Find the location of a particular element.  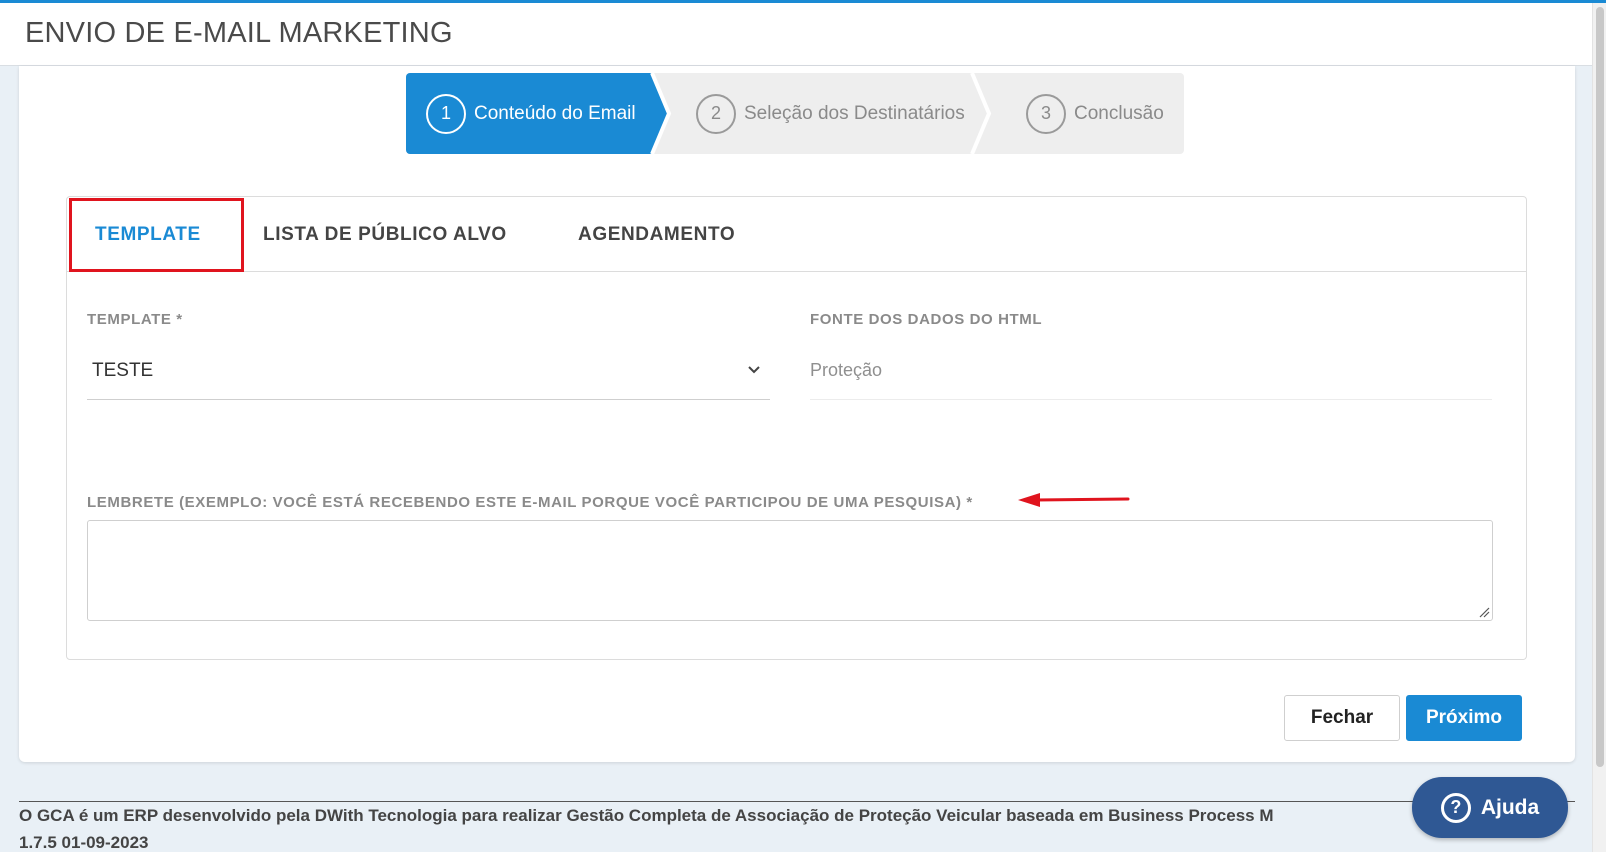

wizard-step-conclusao: 3 Conclusão is located at coordinates (1095, 113).